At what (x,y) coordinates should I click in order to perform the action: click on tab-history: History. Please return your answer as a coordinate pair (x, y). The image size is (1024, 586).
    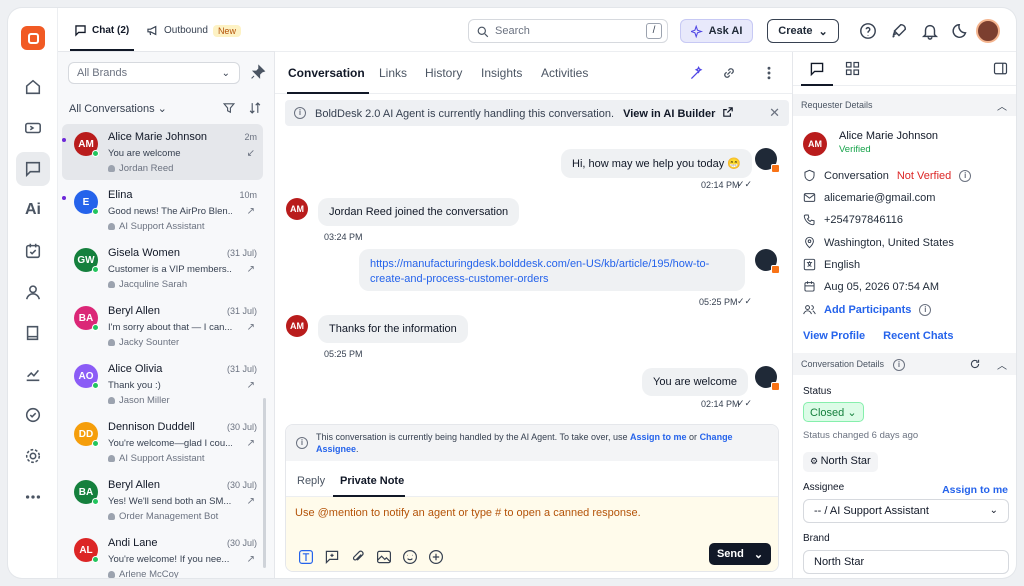
    Looking at the image, I should click on (443, 73).